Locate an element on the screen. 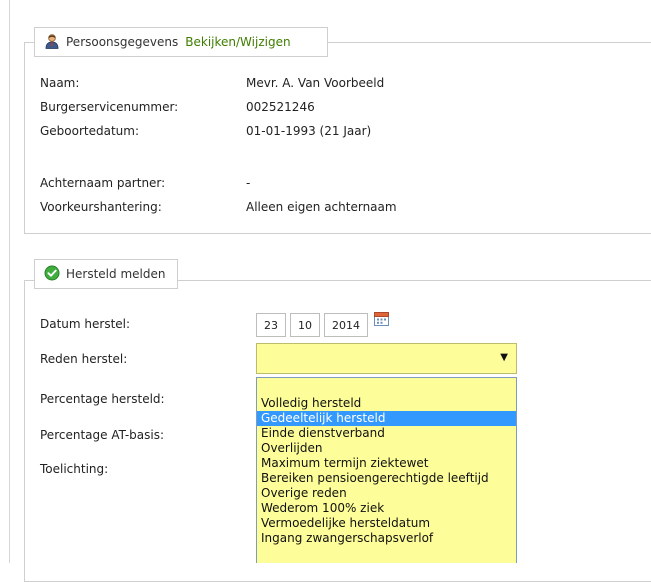  persoonsgegevens-legend: Persoonsgegevens Bekijken/Wijzigen is located at coordinates (181, 42).